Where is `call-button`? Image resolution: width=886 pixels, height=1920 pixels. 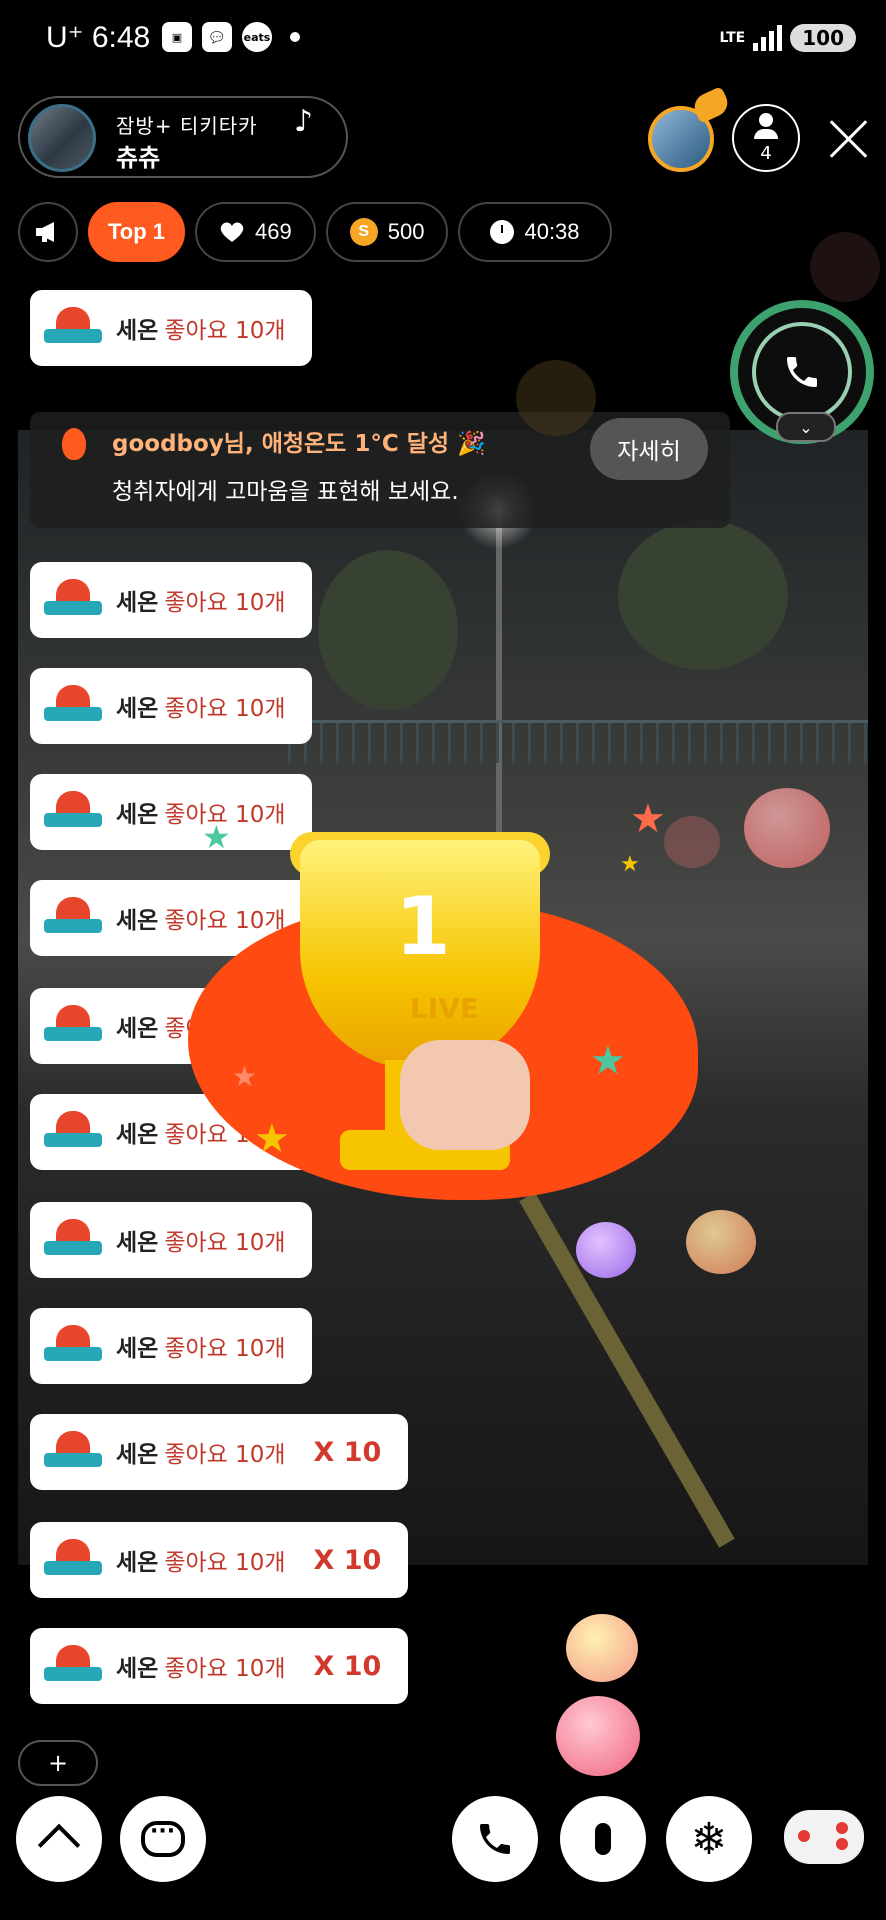
call-button is located at coordinates (495, 1839).